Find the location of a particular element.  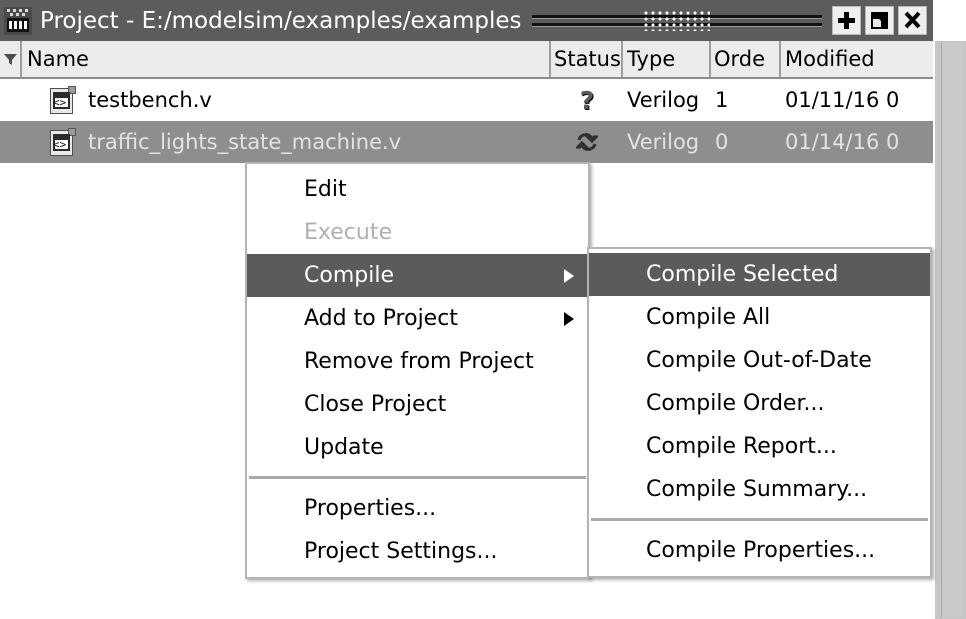

menu-item-edit: Edit is located at coordinates (417, 189).